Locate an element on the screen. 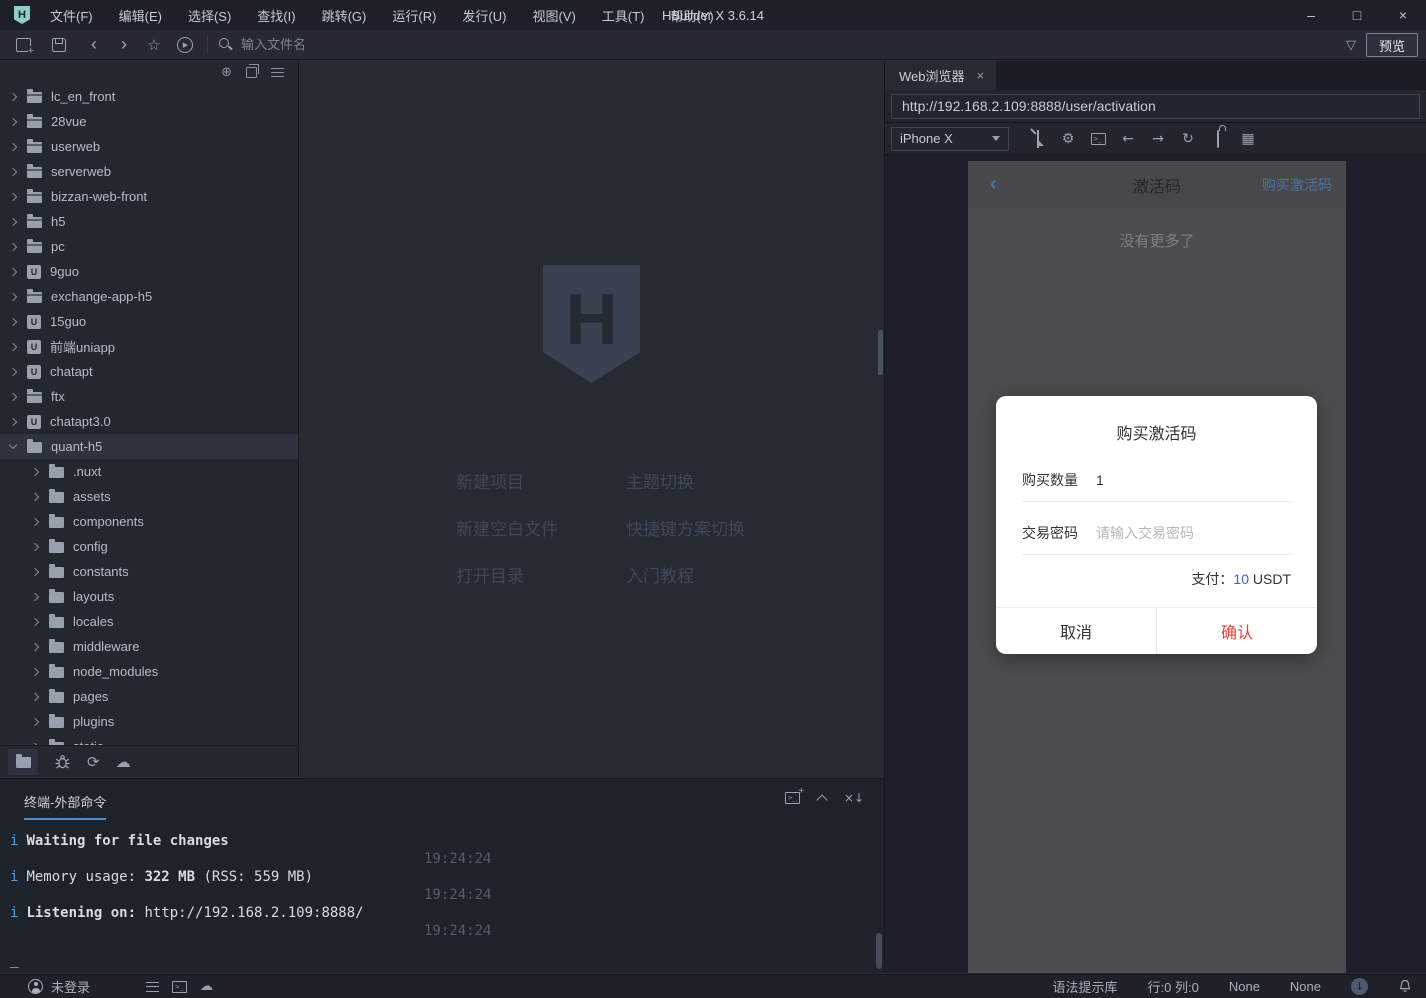 This screenshot has height=998, width=1426. file-search is located at coordinates (334, 44).